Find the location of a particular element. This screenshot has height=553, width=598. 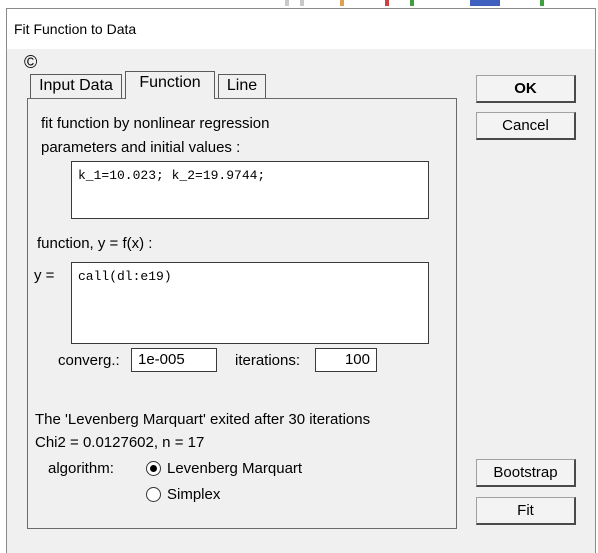

radio-label: Simplex is located at coordinates (194, 494).